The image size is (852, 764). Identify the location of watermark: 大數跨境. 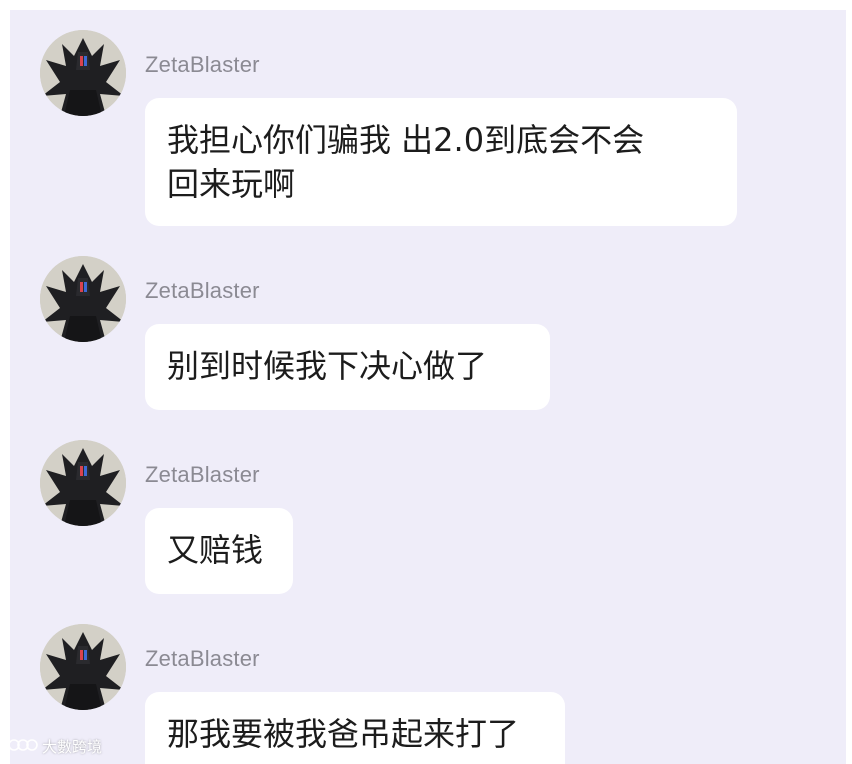
(55, 746).